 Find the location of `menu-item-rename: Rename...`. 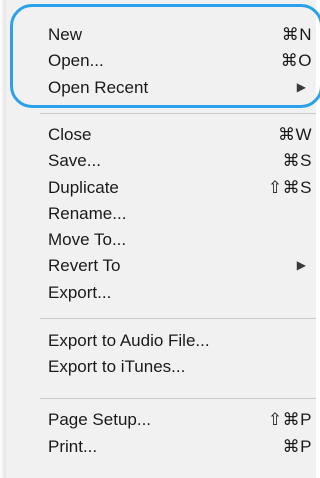

menu-item-rename: Rename... is located at coordinates (182, 213).